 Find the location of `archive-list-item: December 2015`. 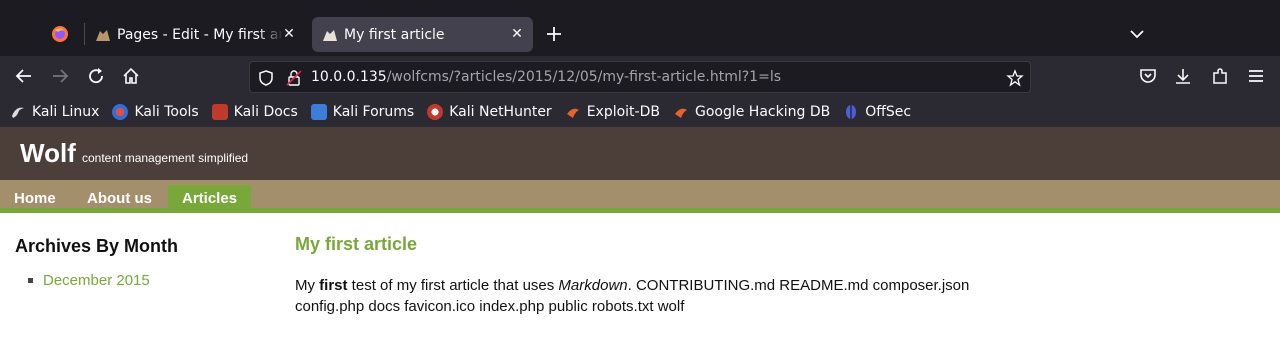

archive-list-item: December 2015 is located at coordinates (145, 280).